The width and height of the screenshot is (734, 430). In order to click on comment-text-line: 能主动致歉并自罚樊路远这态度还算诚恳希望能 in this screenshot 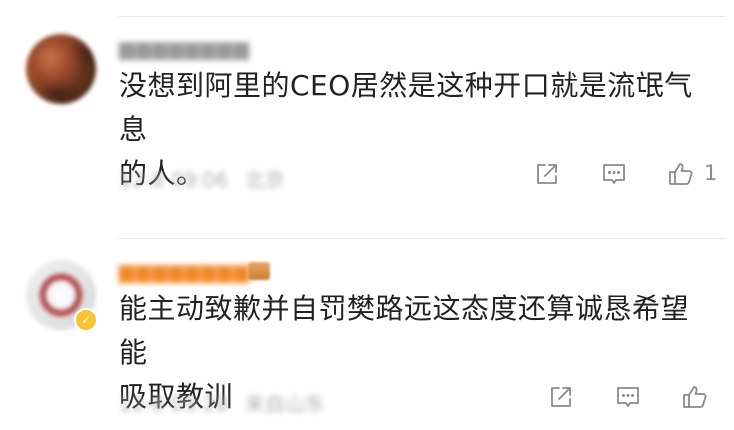, I will do `click(404, 330)`.